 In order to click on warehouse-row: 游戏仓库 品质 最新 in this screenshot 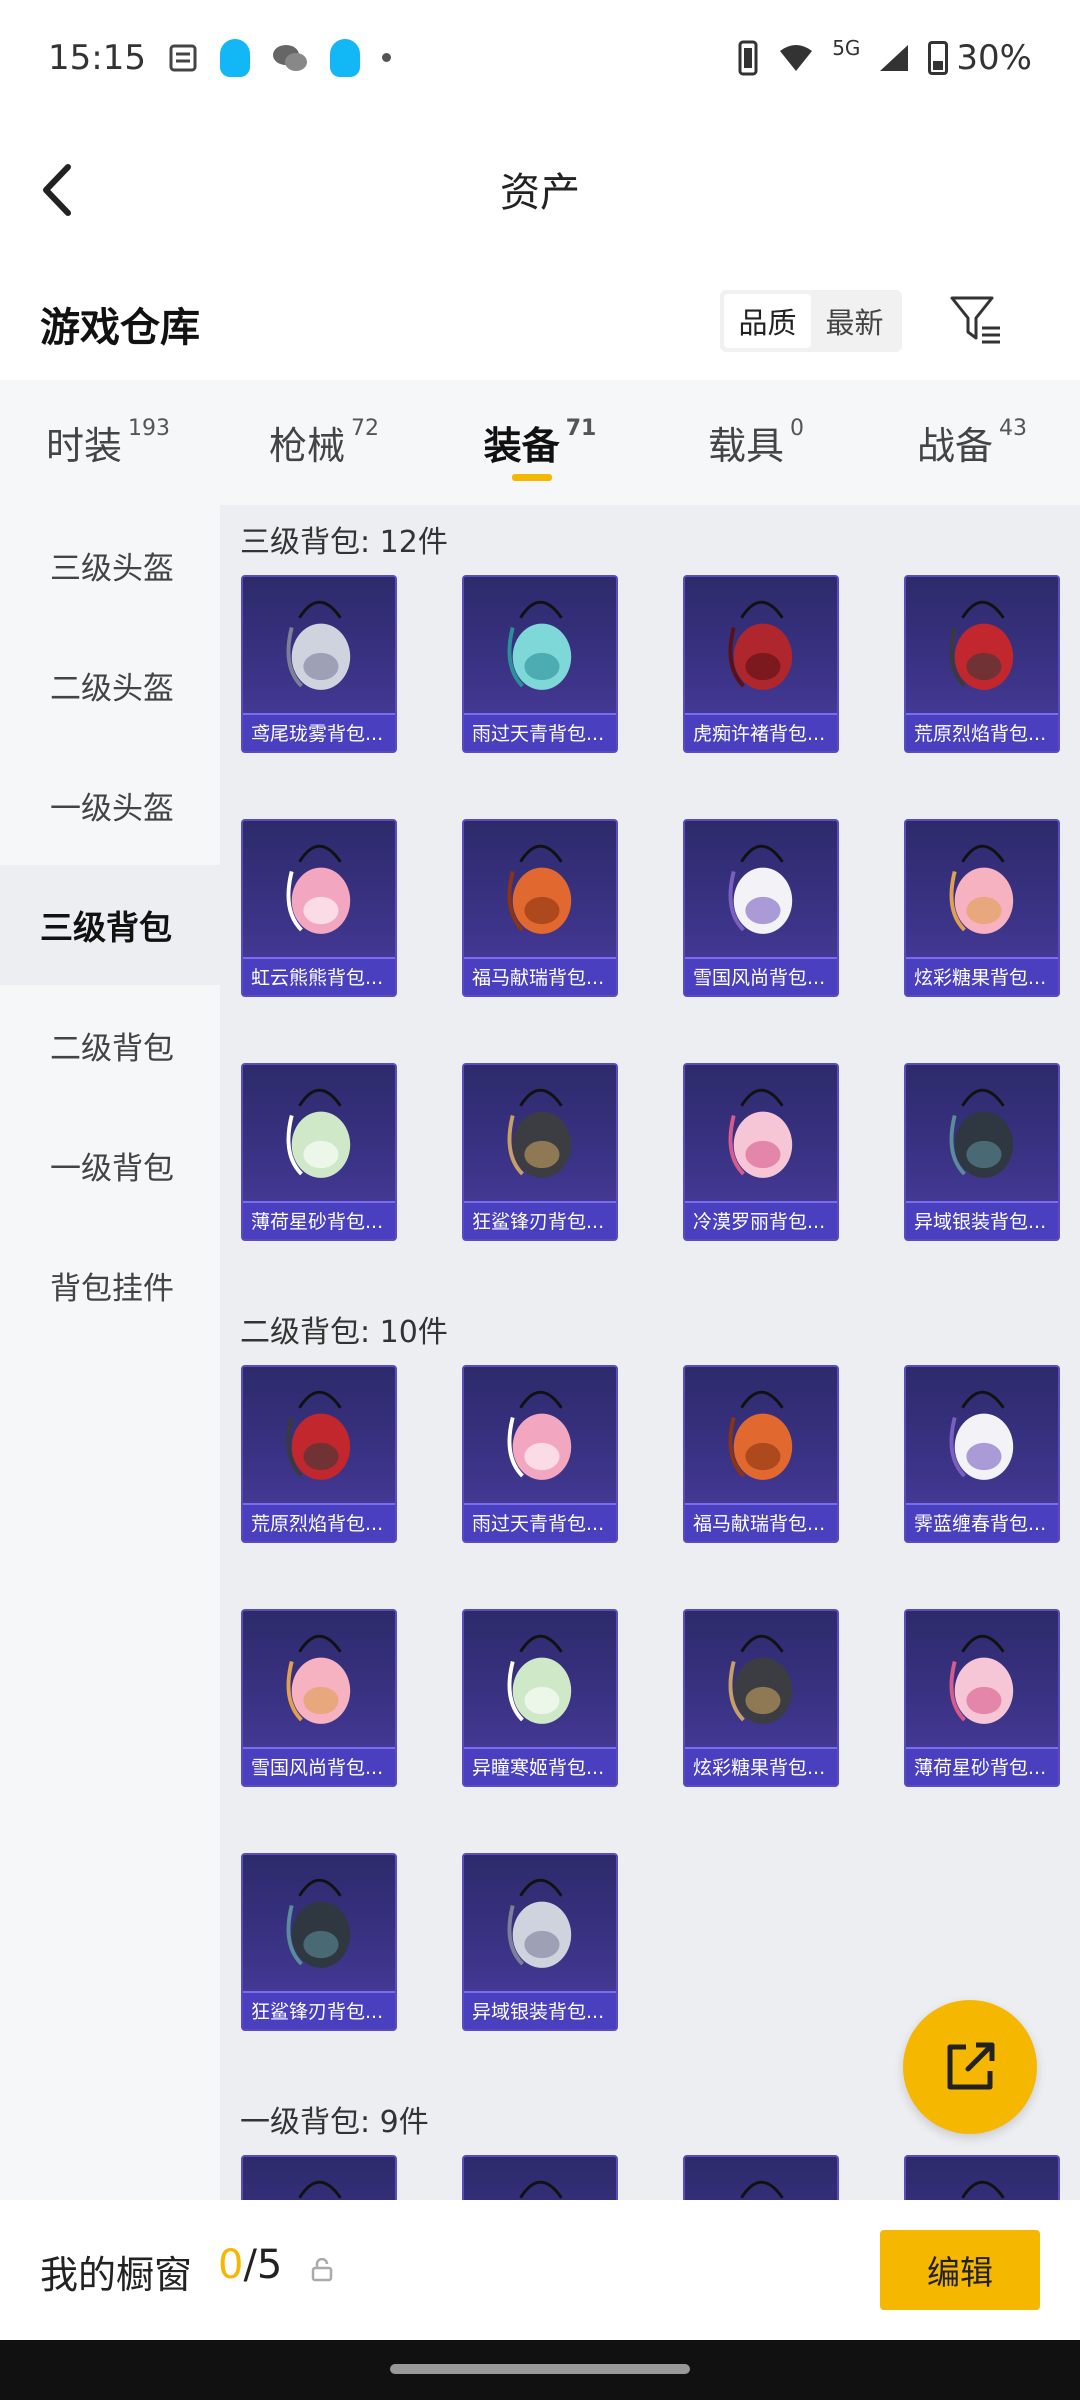, I will do `click(540, 325)`.